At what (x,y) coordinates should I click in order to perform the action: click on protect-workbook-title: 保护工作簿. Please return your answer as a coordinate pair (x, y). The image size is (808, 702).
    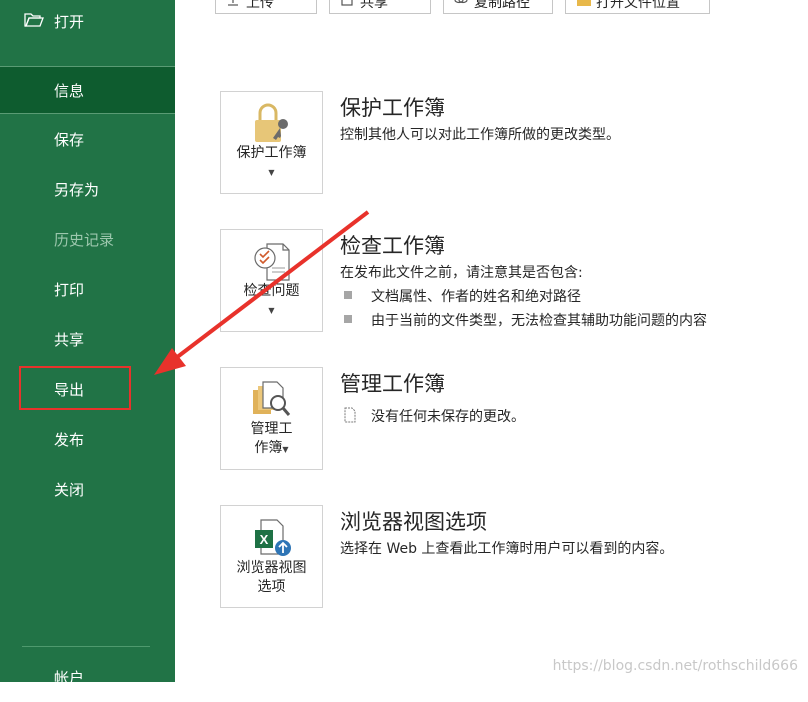
    Looking at the image, I should click on (392, 108).